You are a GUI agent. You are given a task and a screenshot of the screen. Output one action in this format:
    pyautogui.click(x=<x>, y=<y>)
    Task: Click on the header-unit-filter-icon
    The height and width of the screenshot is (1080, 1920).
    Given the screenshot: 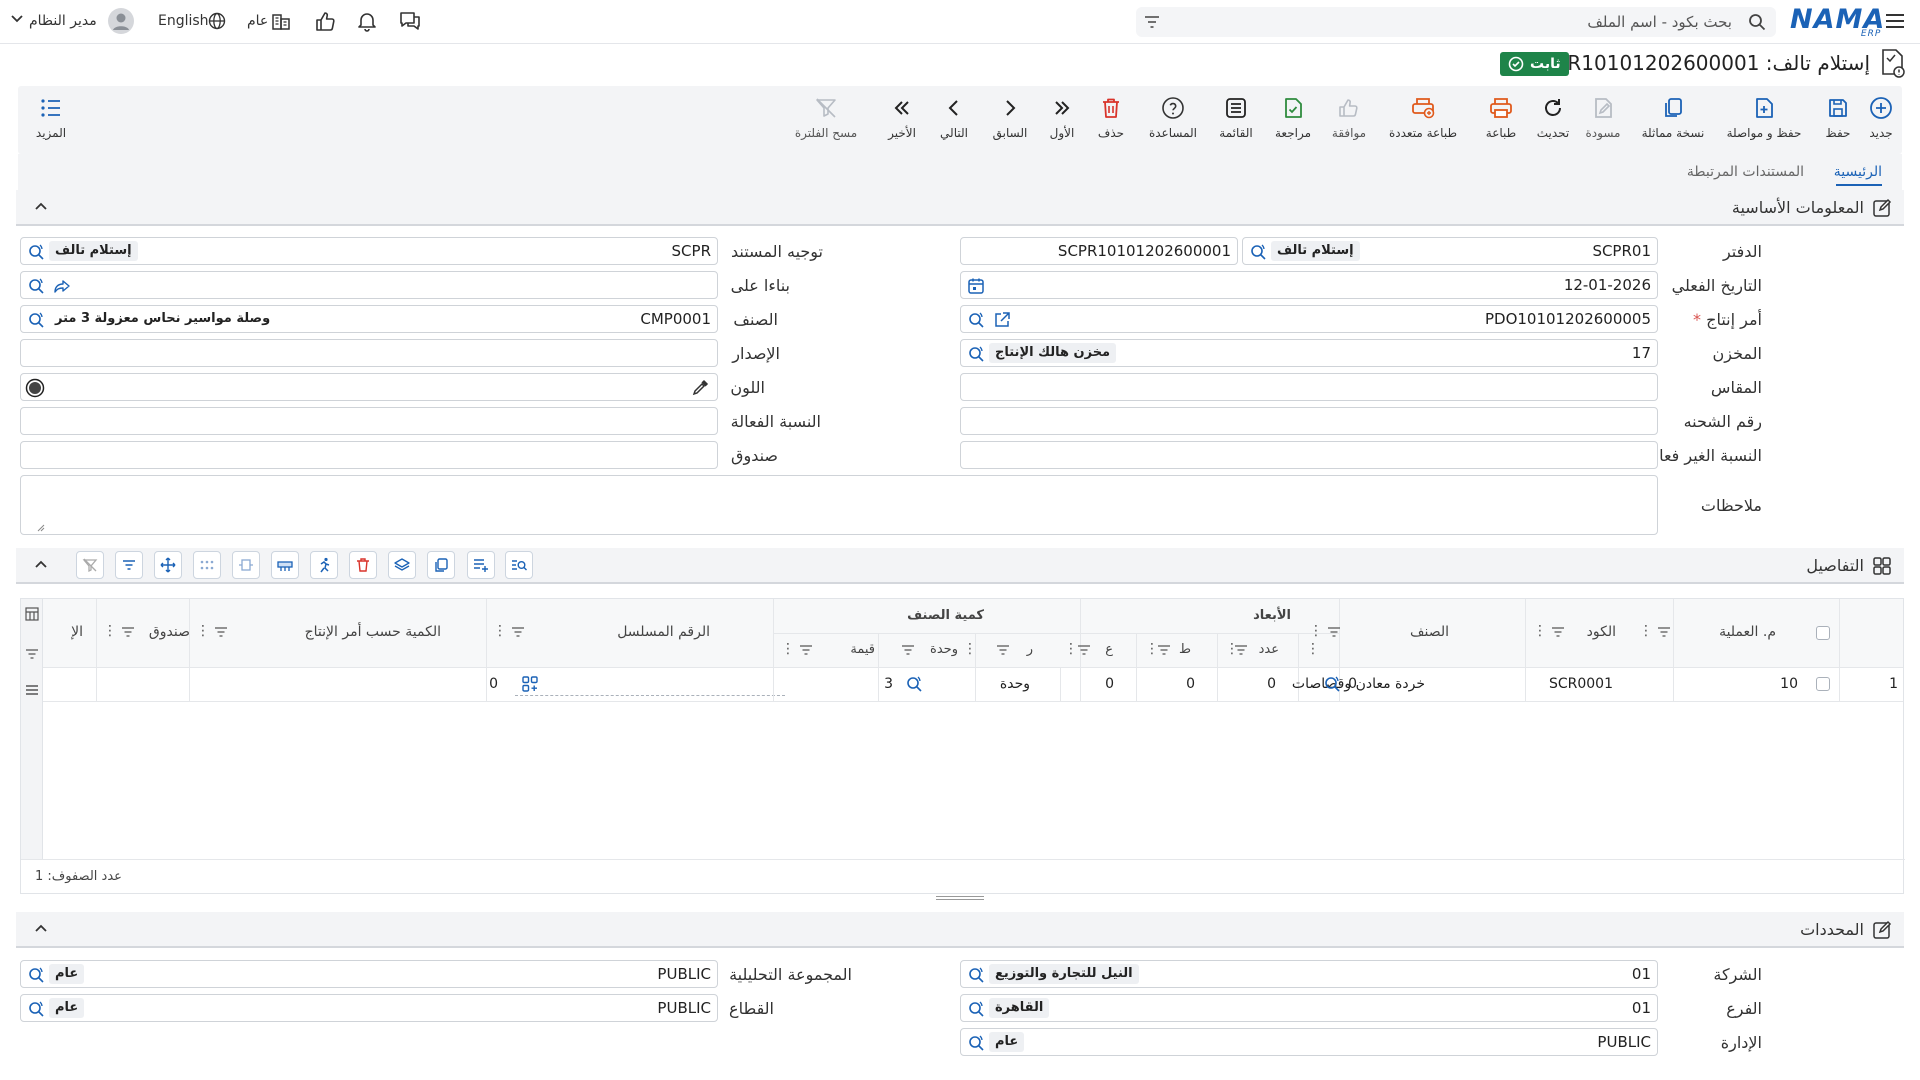 What is the action you would take?
    pyautogui.click(x=908, y=650)
    